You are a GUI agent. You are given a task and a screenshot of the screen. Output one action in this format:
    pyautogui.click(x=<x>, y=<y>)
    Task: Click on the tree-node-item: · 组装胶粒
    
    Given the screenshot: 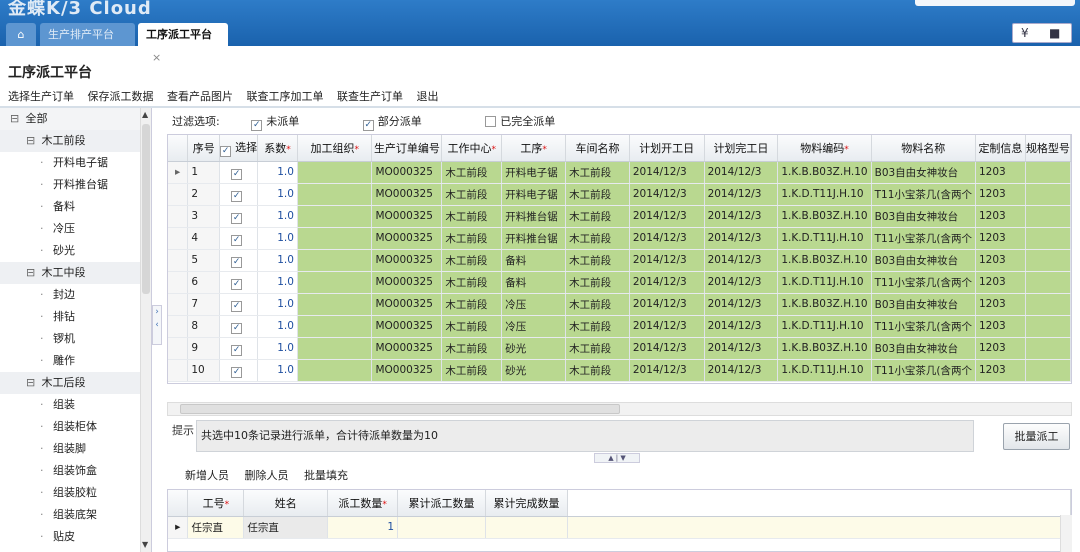 What is the action you would take?
    pyautogui.click(x=70, y=493)
    